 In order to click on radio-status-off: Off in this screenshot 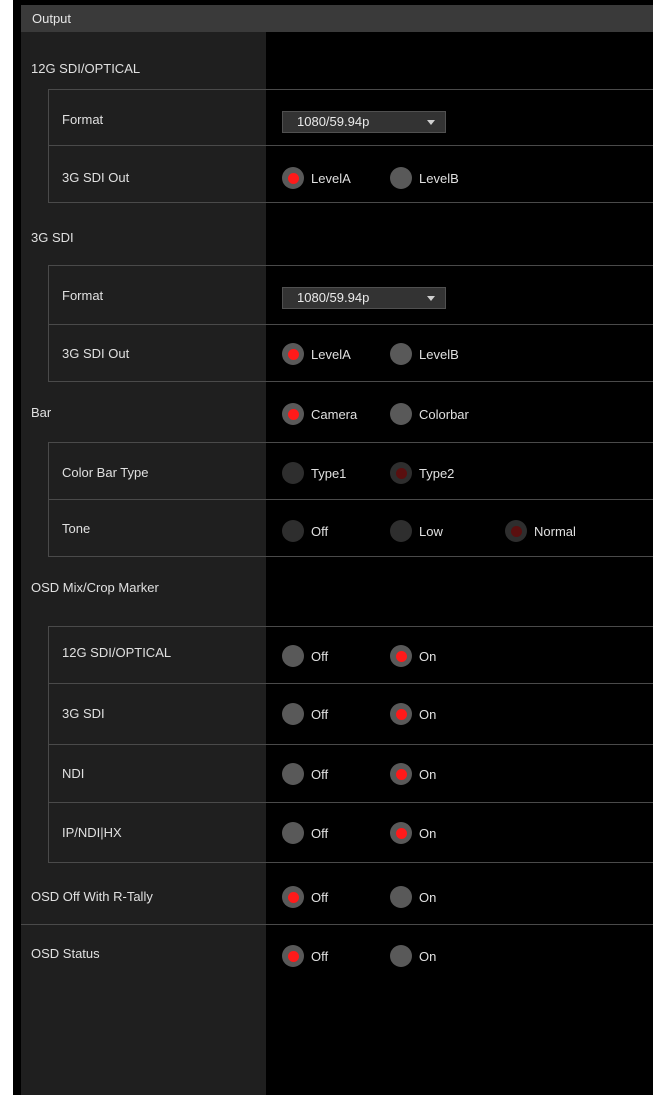, I will do `click(305, 956)`.